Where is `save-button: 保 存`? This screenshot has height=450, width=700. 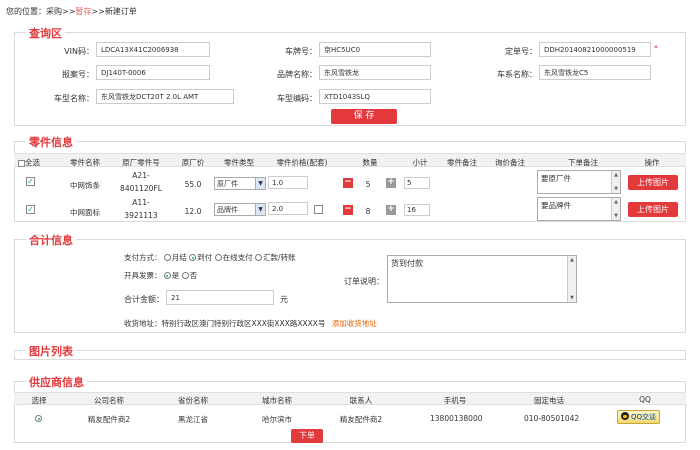 save-button: 保 存 is located at coordinates (364, 116).